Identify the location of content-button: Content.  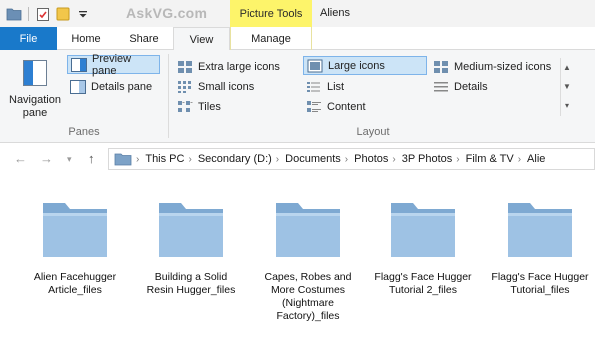
(365, 106).